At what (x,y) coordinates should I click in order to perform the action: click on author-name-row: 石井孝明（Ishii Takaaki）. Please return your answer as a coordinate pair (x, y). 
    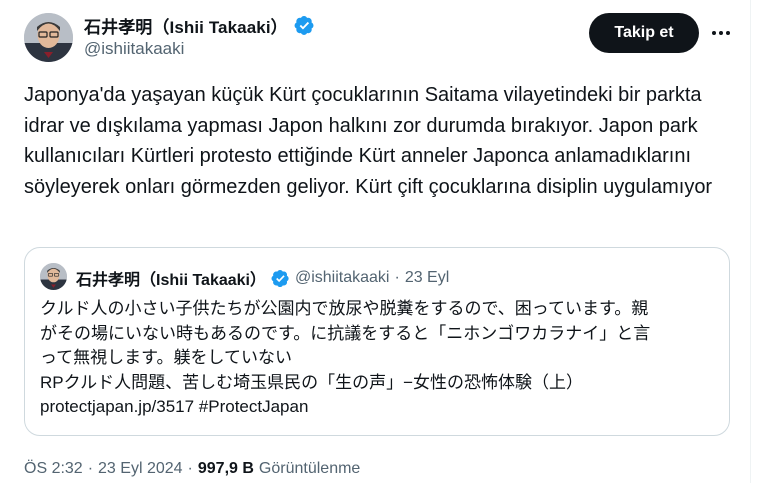
    Looking at the image, I should click on (199, 25).